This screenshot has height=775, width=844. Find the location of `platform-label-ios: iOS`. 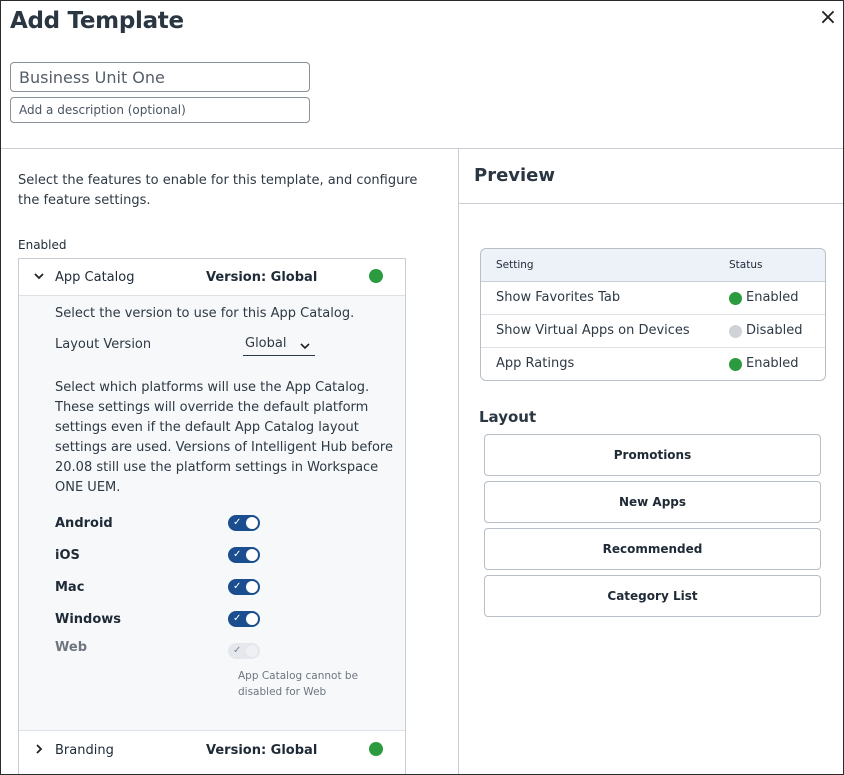

platform-label-ios: iOS is located at coordinates (67, 555).